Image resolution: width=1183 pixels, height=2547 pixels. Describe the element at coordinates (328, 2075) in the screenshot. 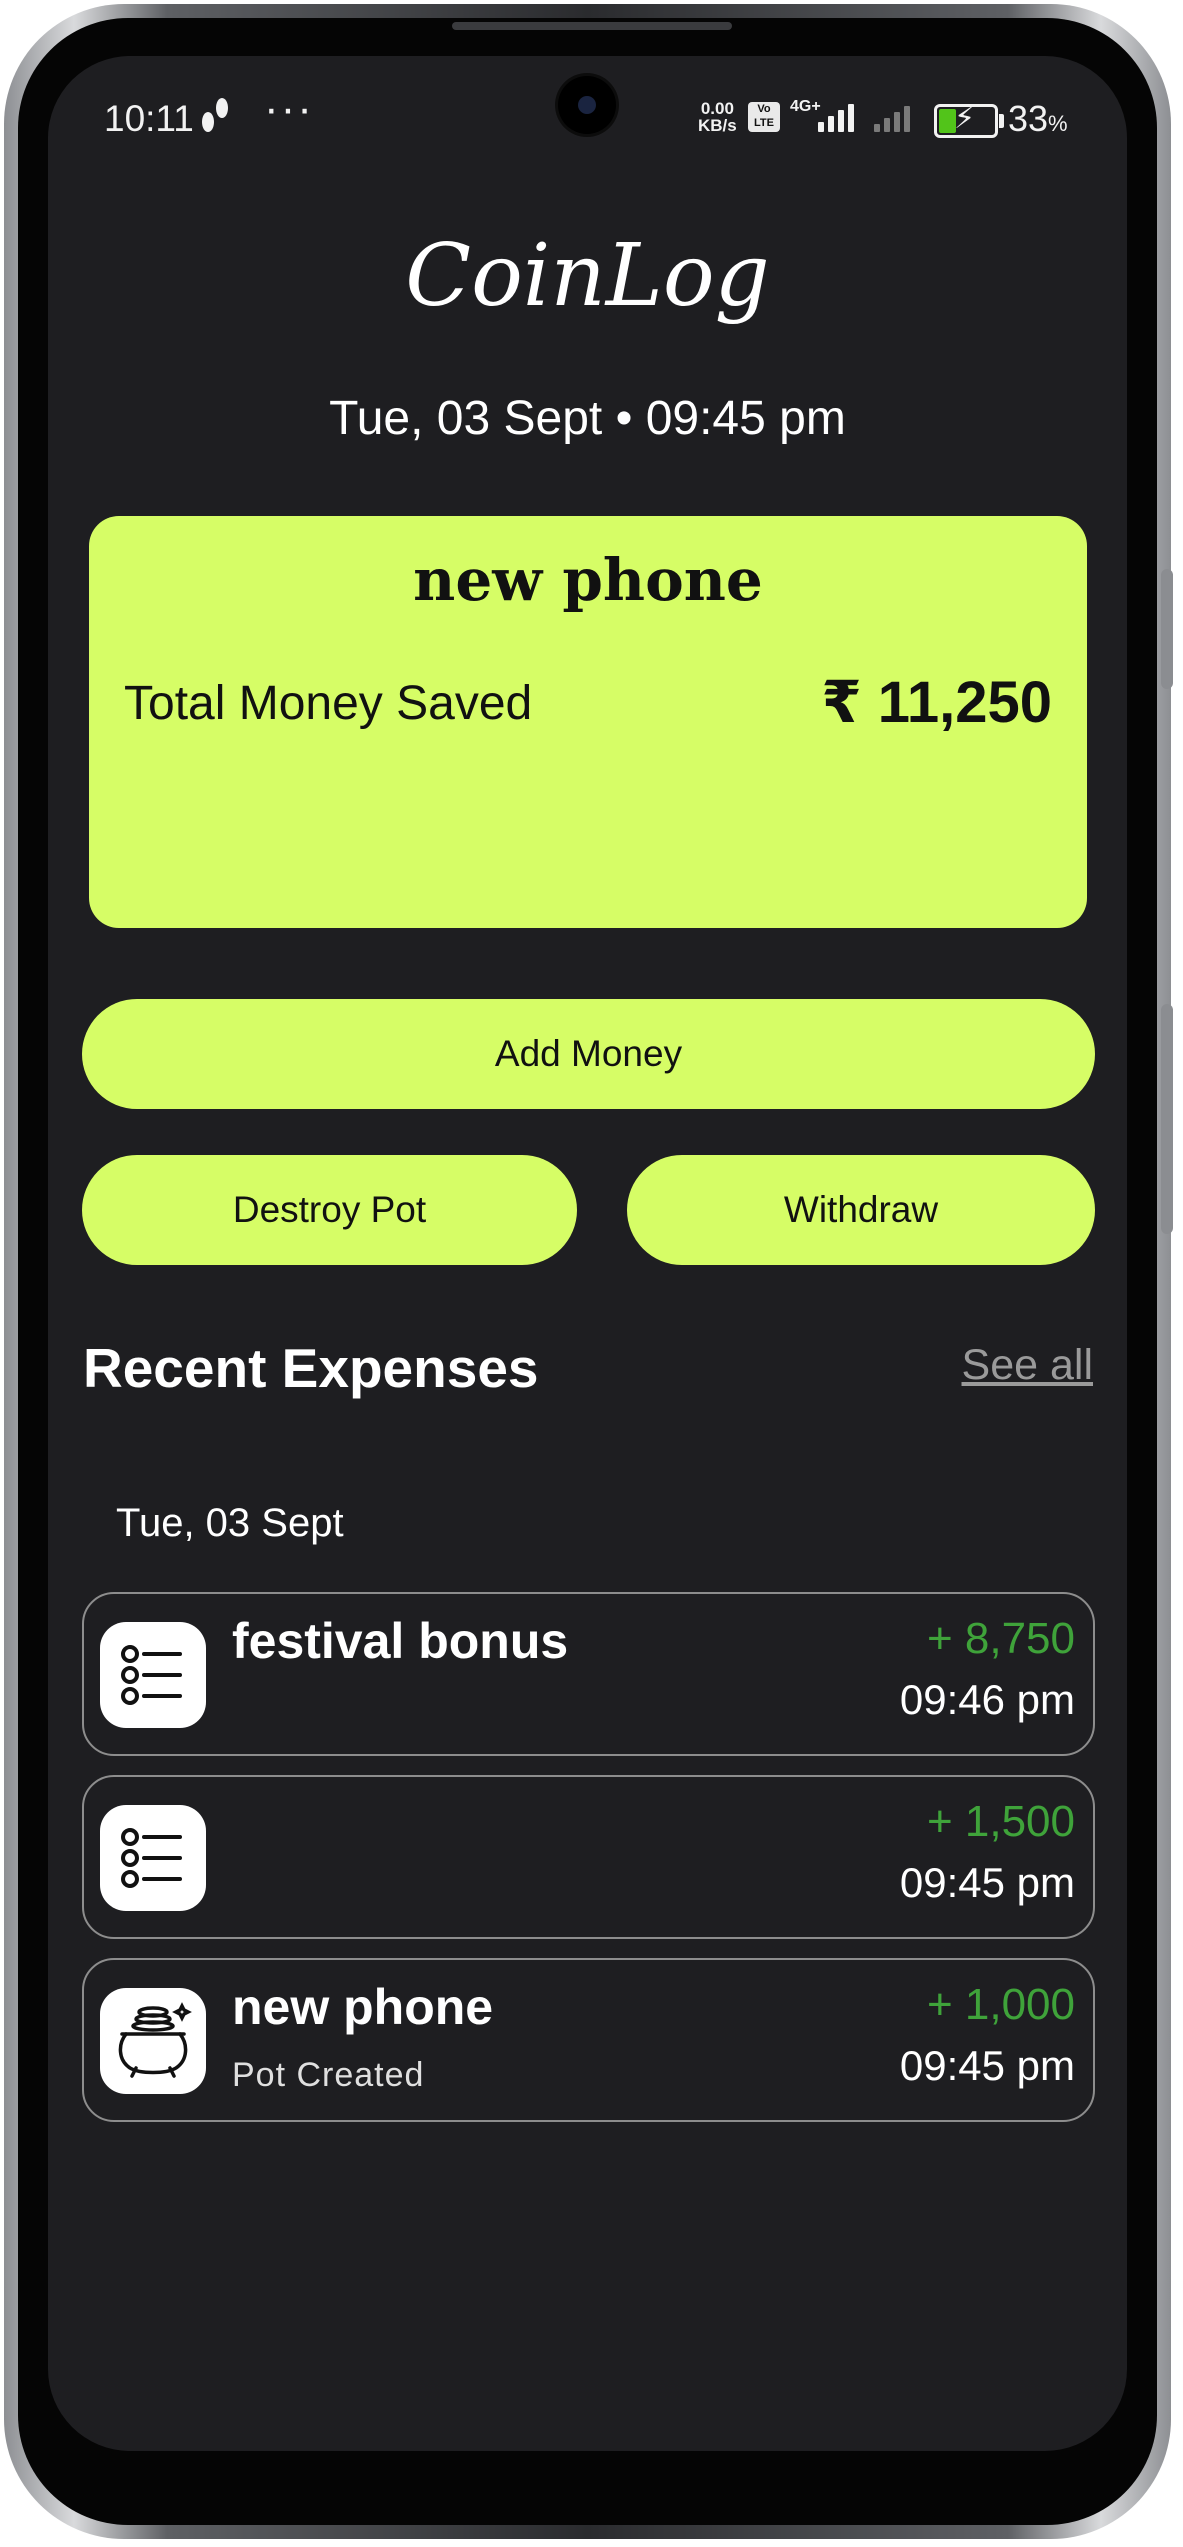

I see `transaction-subtitle: Pot Created` at that location.